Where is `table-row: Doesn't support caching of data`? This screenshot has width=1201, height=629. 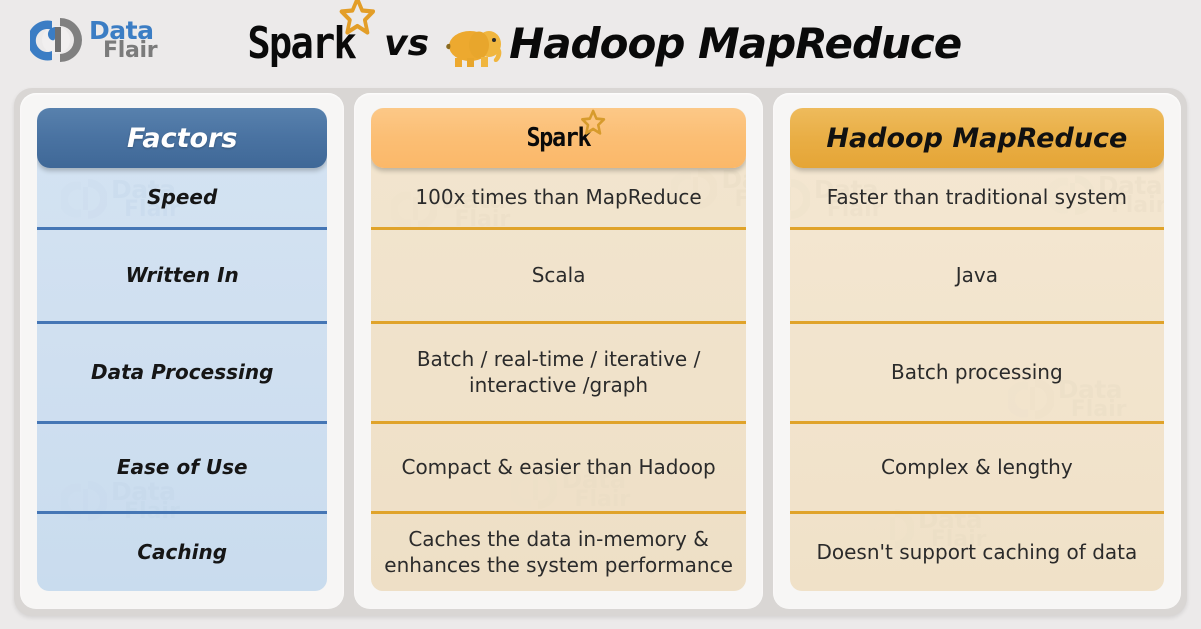
table-row: Doesn't support caching of data is located at coordinates (976, 551).